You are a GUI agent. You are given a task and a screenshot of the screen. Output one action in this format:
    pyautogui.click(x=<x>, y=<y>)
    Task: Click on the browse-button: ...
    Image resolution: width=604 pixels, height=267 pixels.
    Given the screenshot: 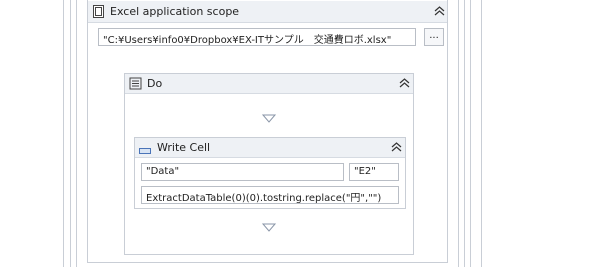 What is the action you would take?
    pyautogui.click(x=434, y=37)
    